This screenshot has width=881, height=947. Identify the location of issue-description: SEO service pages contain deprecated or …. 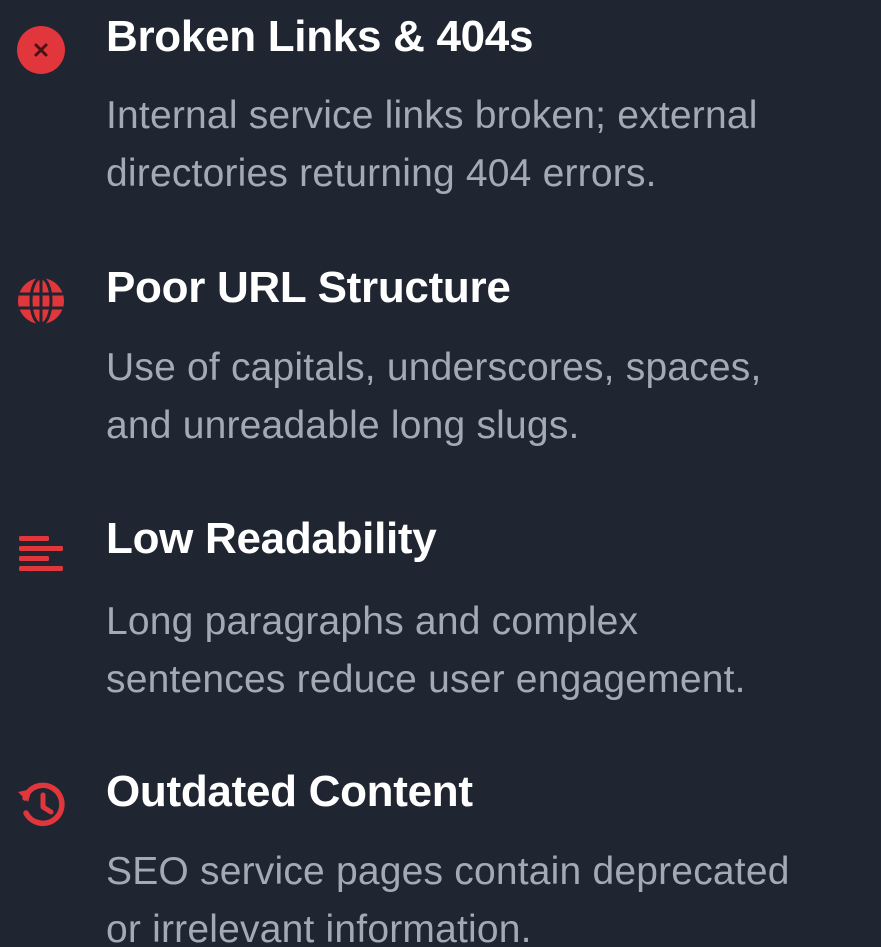
(491, 895).